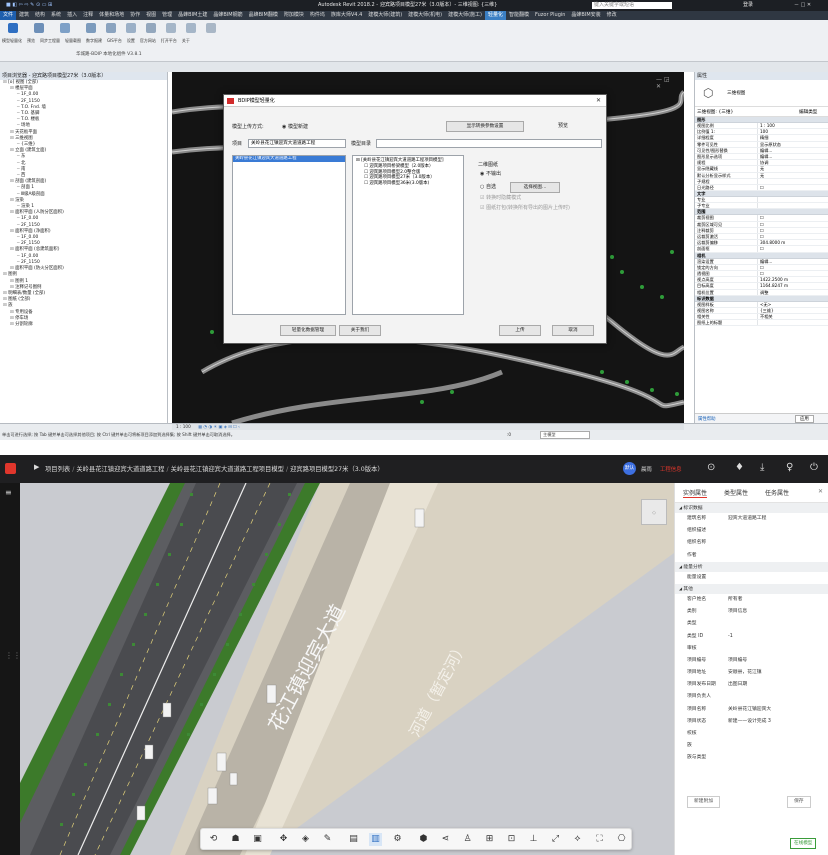  What do you see at coordinates (751, 508) in the screenshot?
I see `property-section-header: ◢ 标识数据` at bounding box center [751, 508].